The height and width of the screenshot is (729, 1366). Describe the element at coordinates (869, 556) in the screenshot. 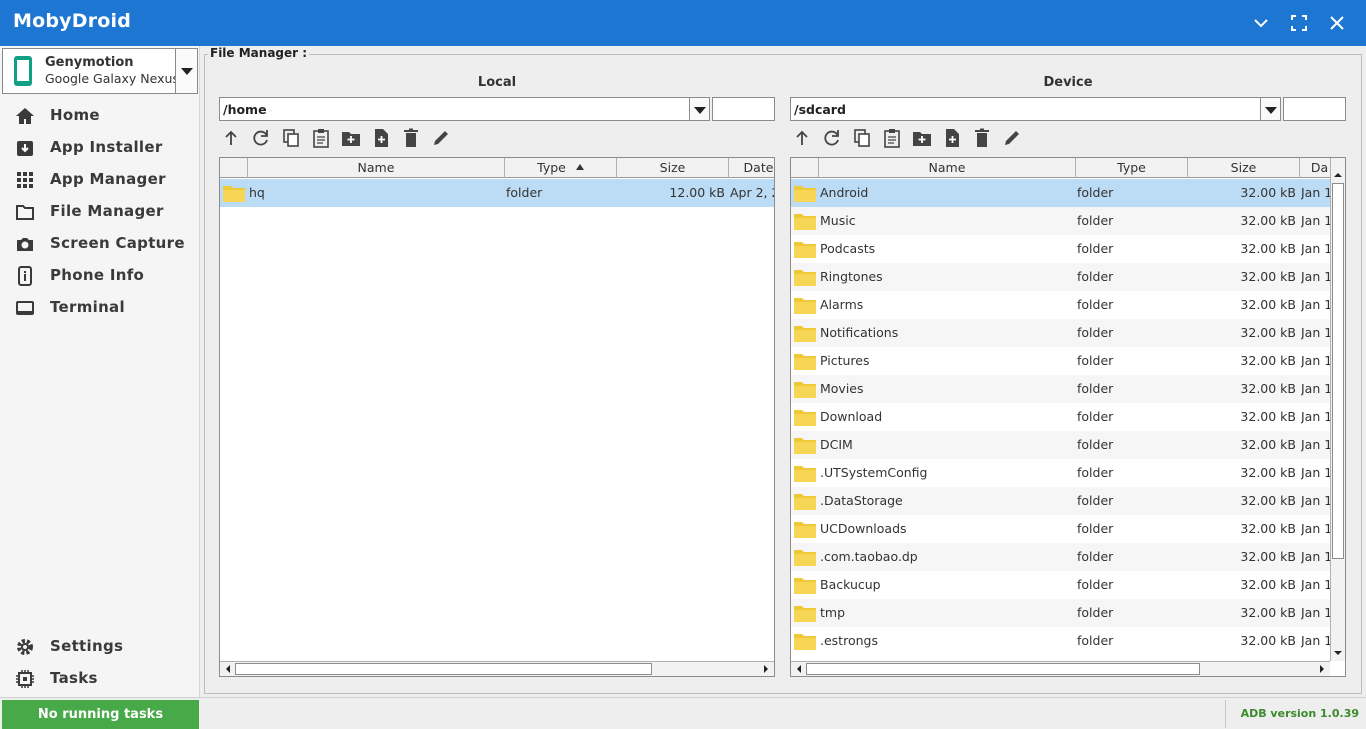

I see `cell-name: .com.taobao.dp` at that location.